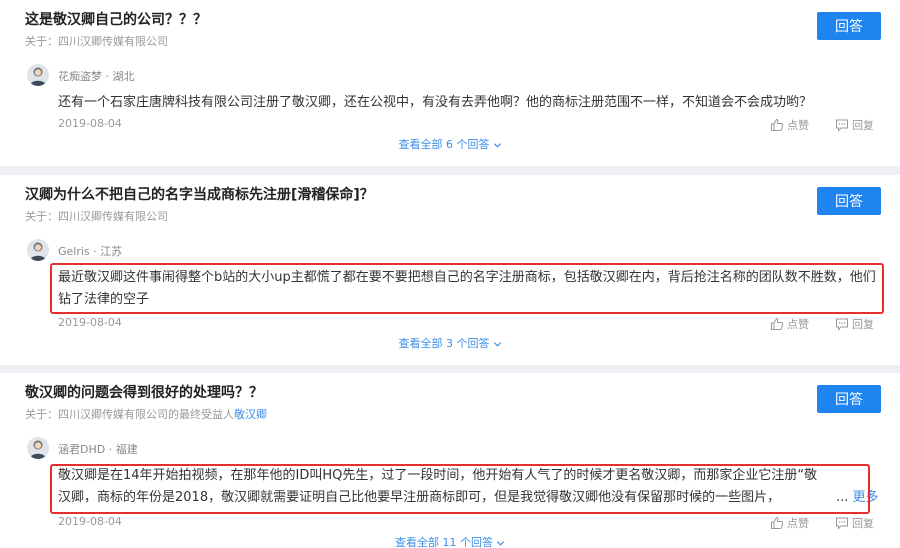 This screenshot has width=900, height=548. I want to click on answer-user: Gelris · 江苏, so click(90, 251).